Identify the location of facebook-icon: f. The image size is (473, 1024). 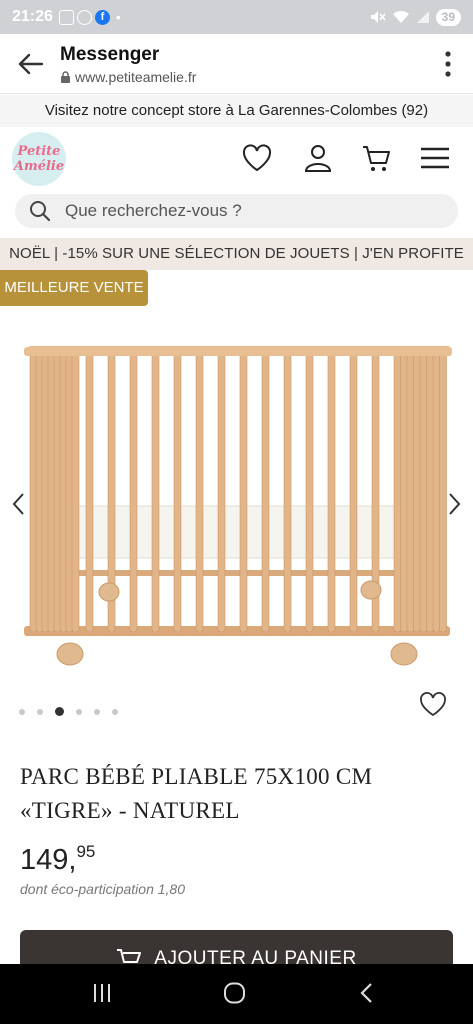
(102, 17).